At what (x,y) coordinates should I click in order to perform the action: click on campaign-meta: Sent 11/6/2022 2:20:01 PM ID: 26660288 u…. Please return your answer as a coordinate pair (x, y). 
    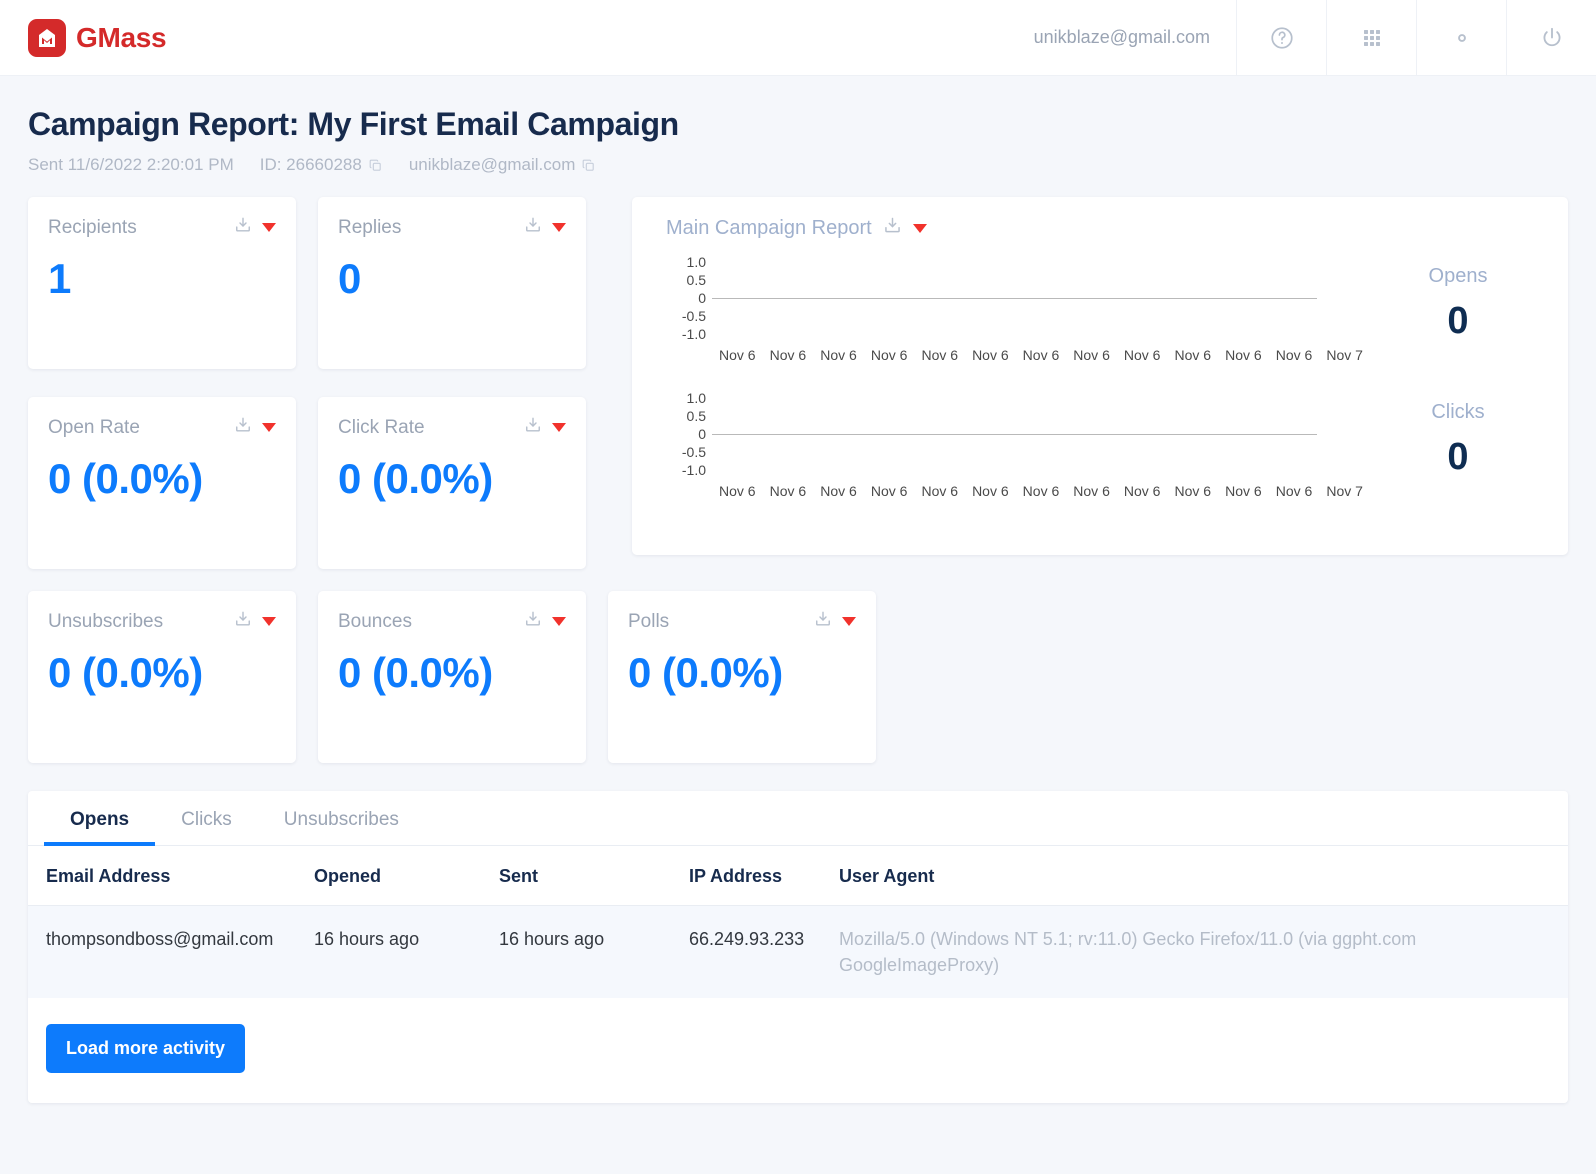
    Looking at the image, I should click on (798, 165).